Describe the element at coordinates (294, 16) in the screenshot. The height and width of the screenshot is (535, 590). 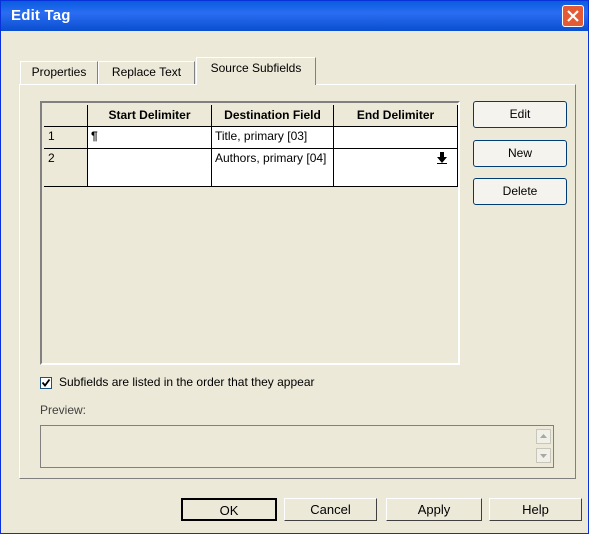
I see `title-bar: Edit Tag` at that location.